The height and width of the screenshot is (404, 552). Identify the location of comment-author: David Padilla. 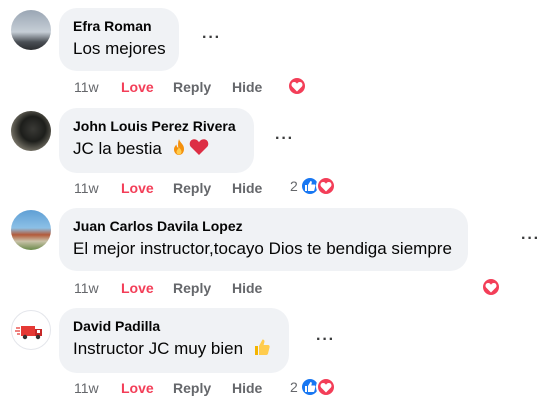
(172, 326).